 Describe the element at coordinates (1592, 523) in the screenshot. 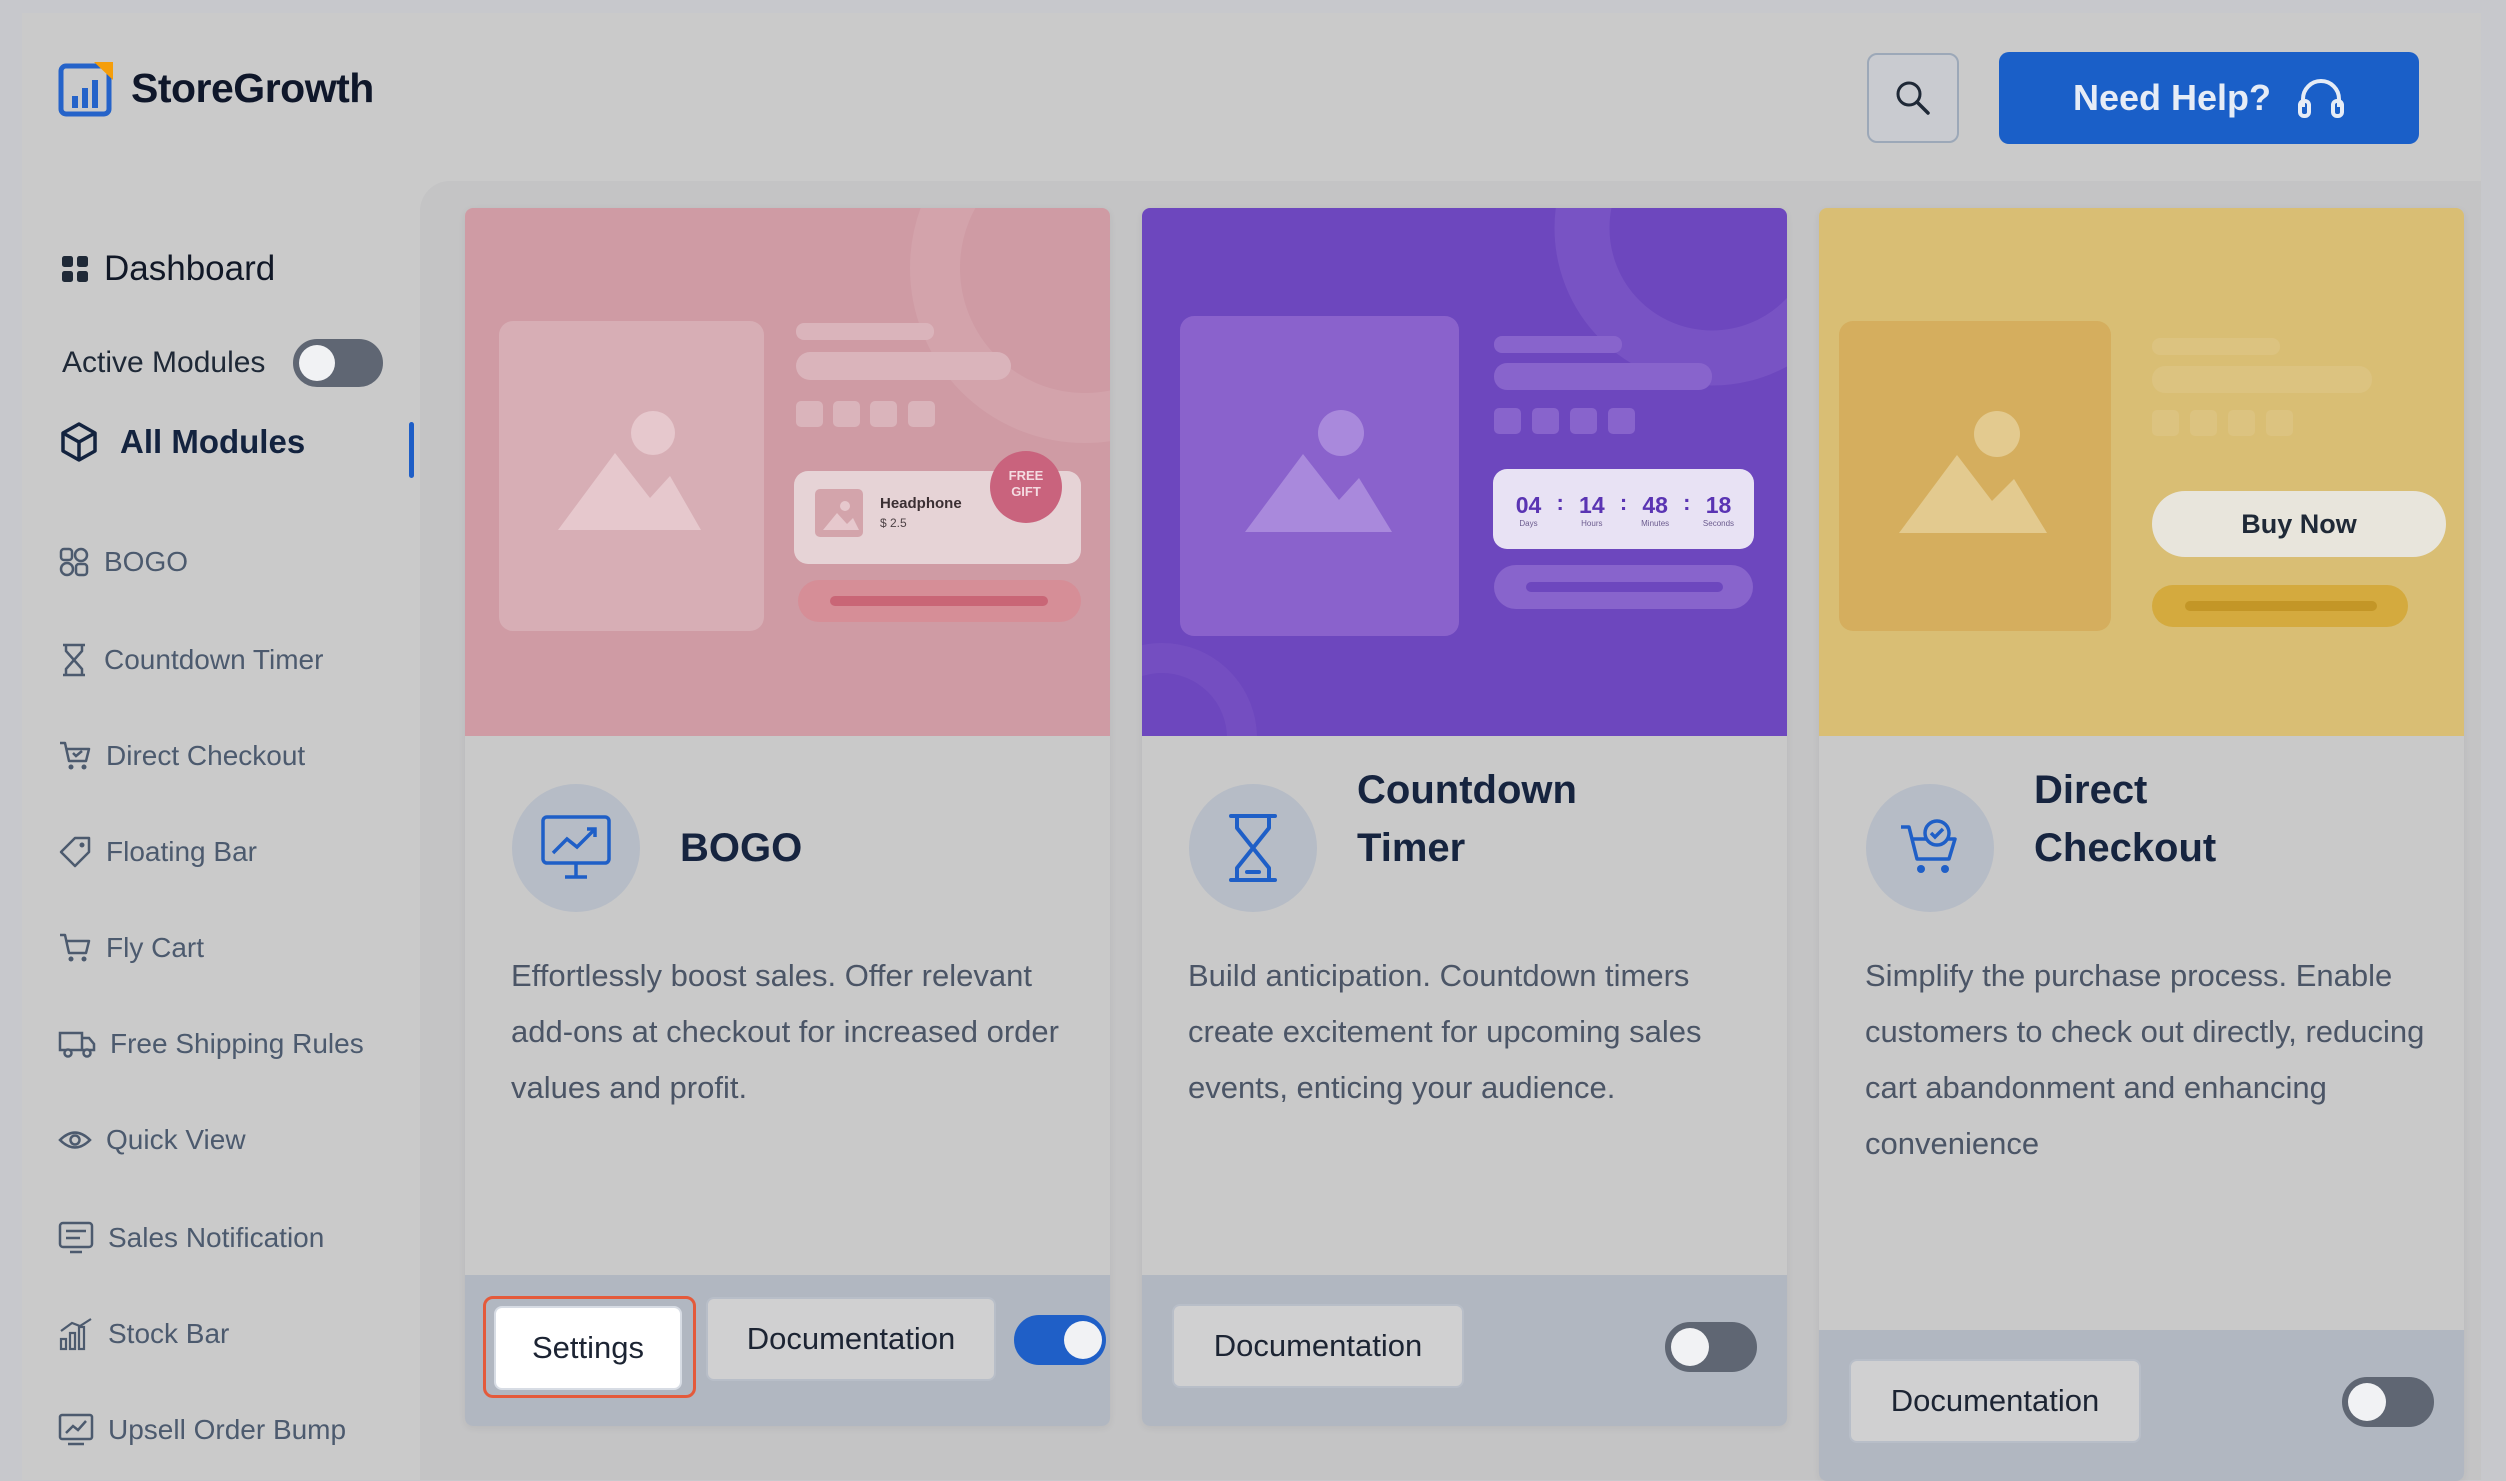

I see `countdown-unit: Hours` at that location.